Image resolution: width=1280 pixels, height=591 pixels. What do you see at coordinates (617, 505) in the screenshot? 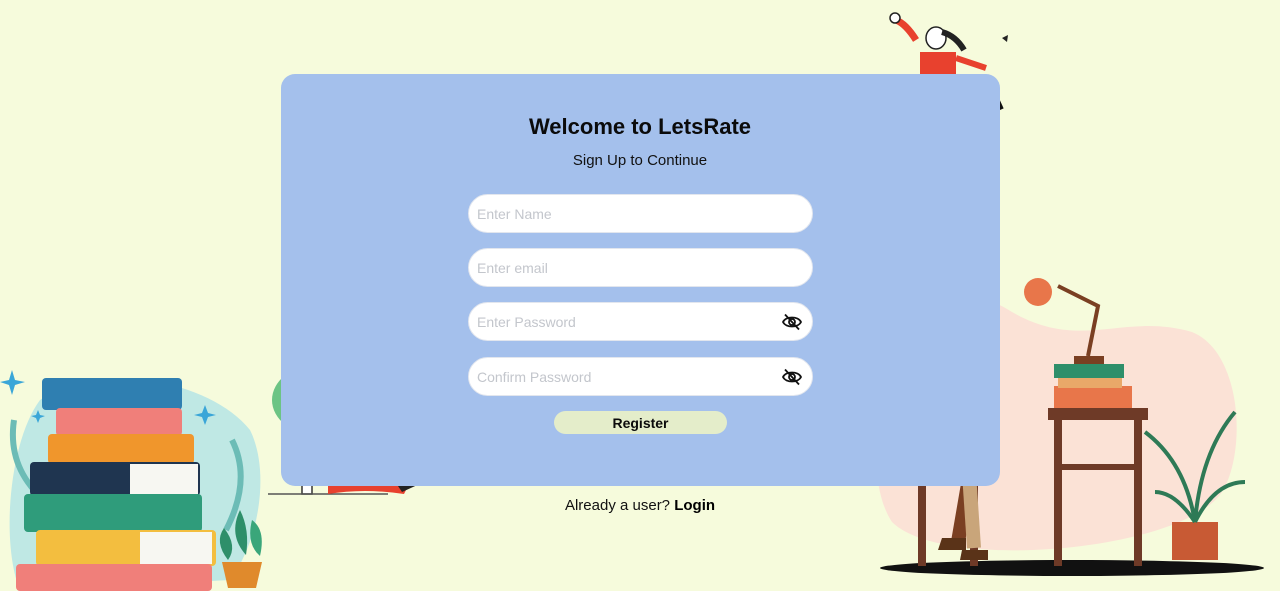
I see `login-prompt-text: Already a user?` at bounding box center [617, 505].